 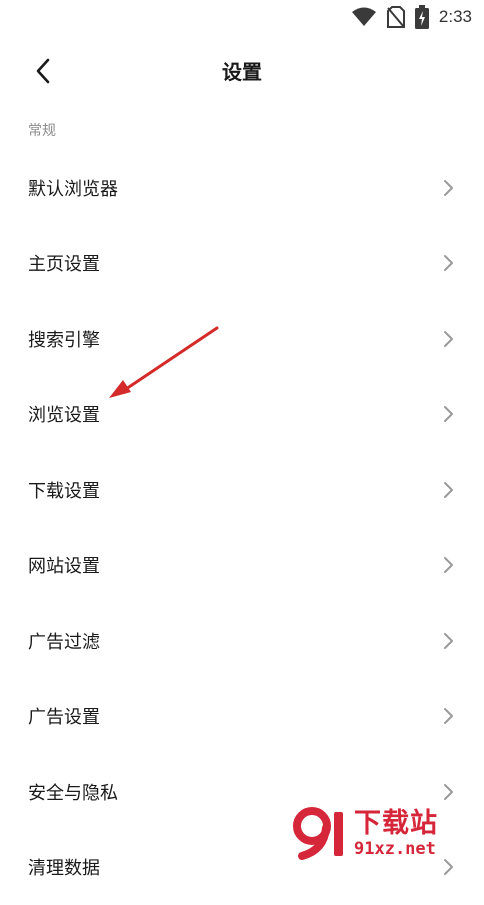 What do you see at coordinates (396, 824) in the screenshot?
I see `watermark-title: 下载站` at bounding box center [396, 824].